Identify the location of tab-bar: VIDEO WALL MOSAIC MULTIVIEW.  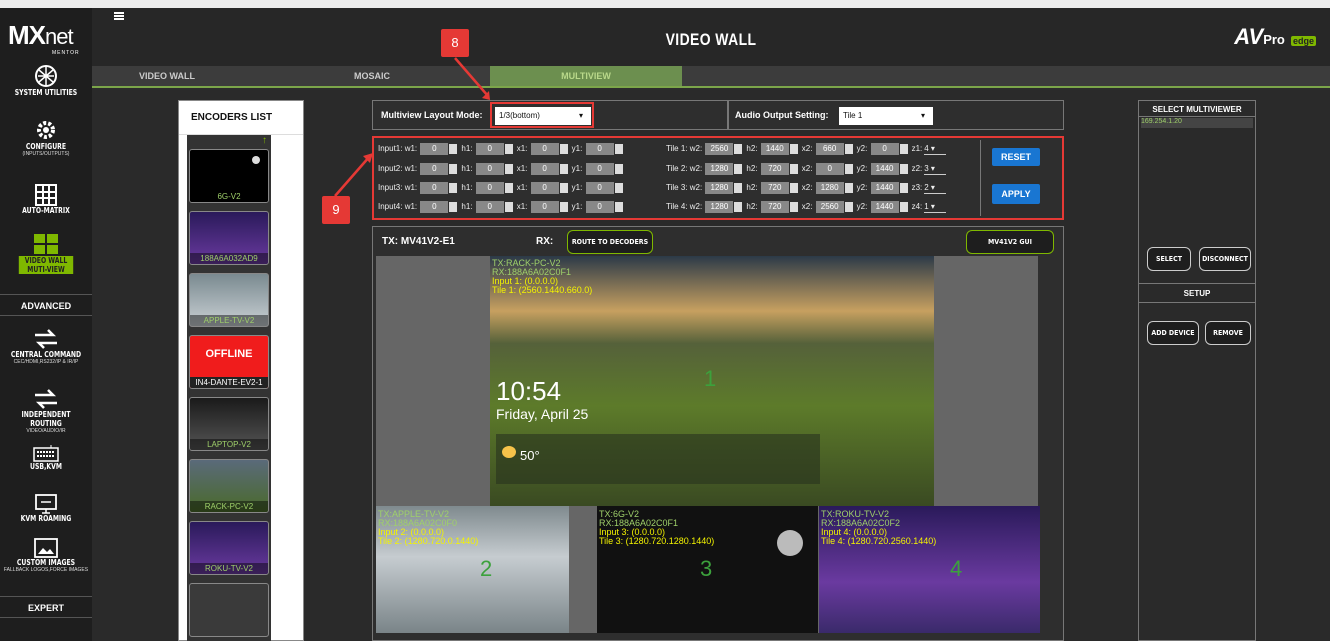
(711, 77).